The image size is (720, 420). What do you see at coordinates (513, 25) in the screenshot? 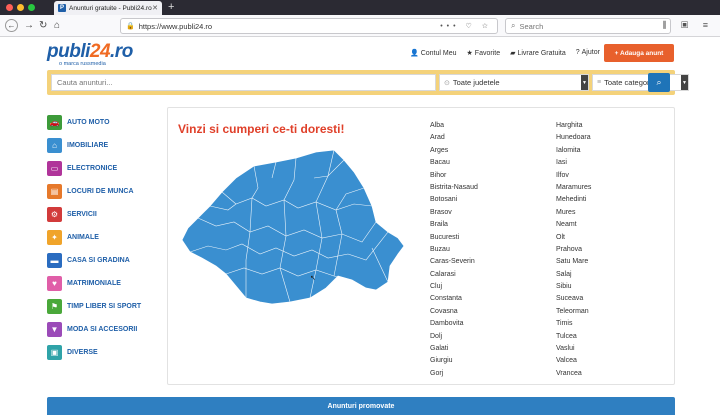
I see `search-icon: ⌕` at bounding box center [513, 25].